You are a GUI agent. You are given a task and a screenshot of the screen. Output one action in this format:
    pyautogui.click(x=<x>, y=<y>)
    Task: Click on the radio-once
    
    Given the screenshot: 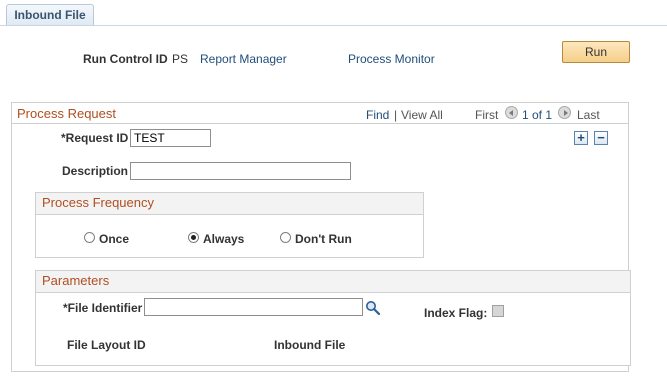 What is the action you would take?
    pyautogui.click(x=89, y=237)
    